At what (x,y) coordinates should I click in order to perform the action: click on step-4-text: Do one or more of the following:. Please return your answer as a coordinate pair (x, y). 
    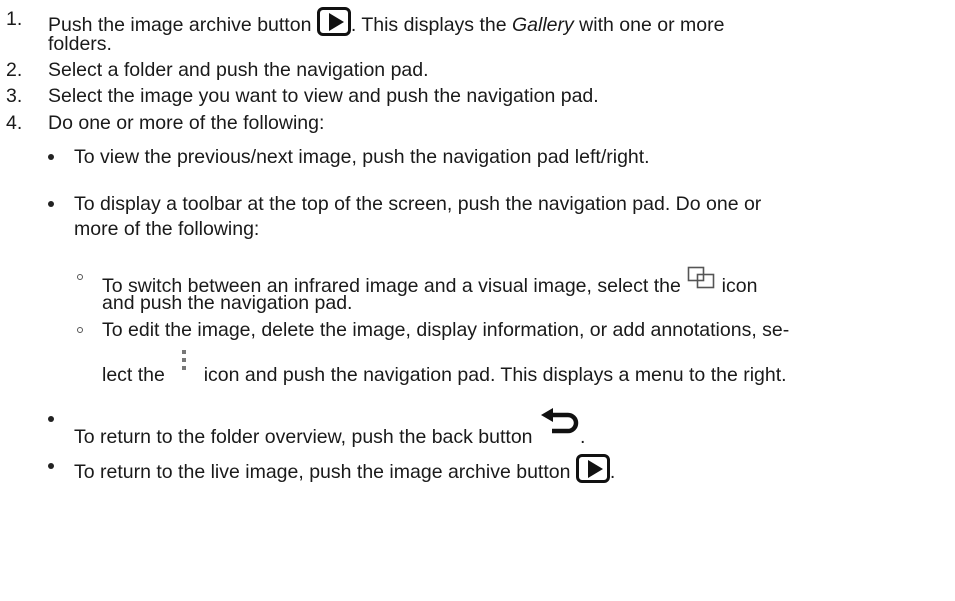
    Looking at the image, I should click on (186, 123).